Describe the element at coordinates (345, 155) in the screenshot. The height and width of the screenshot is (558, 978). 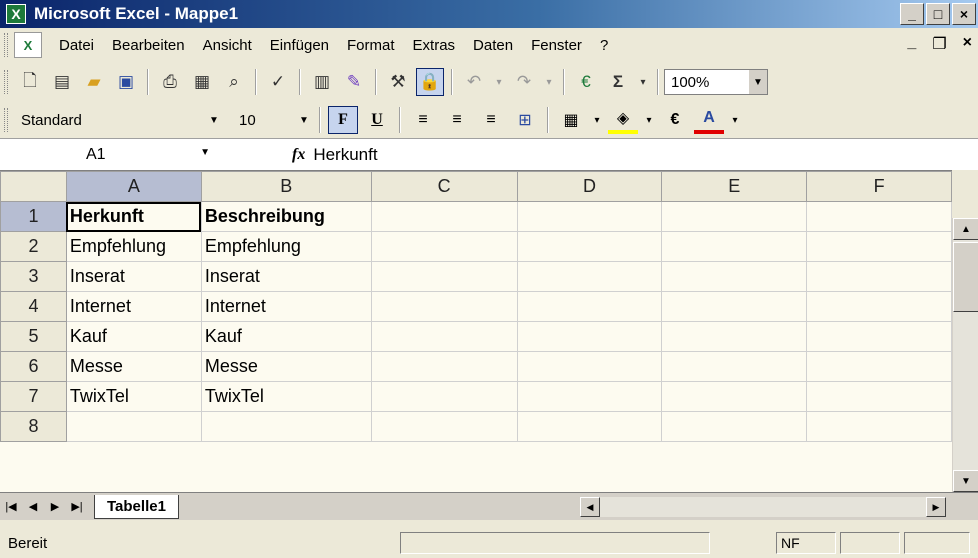
I see `formula-input: Herkunft` at that location.